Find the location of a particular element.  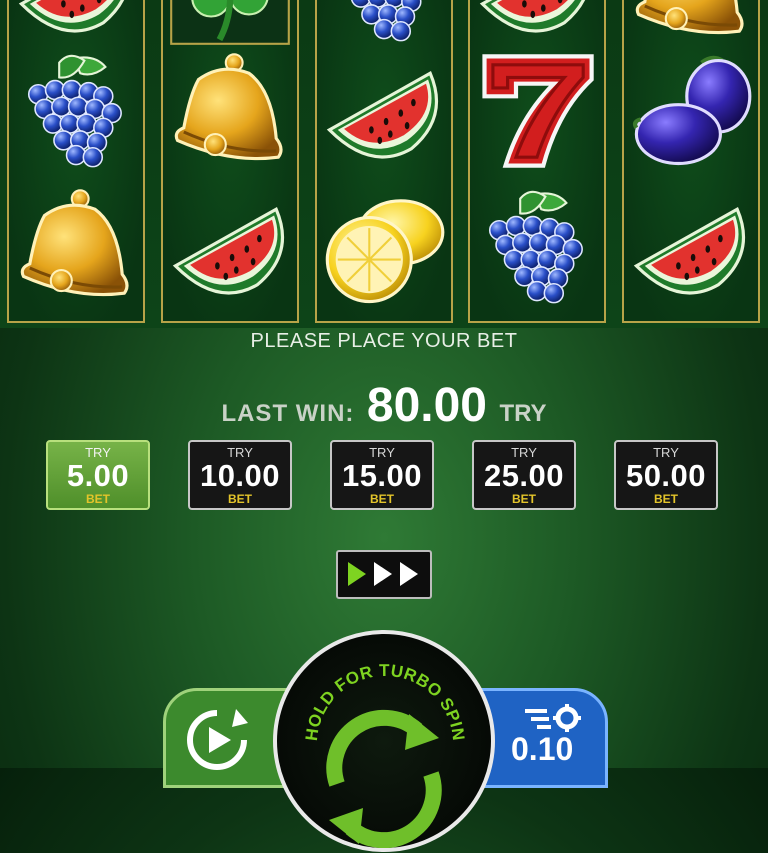

bet-option-2: TRY 10.00 BET is located at coordinates (240, 475).